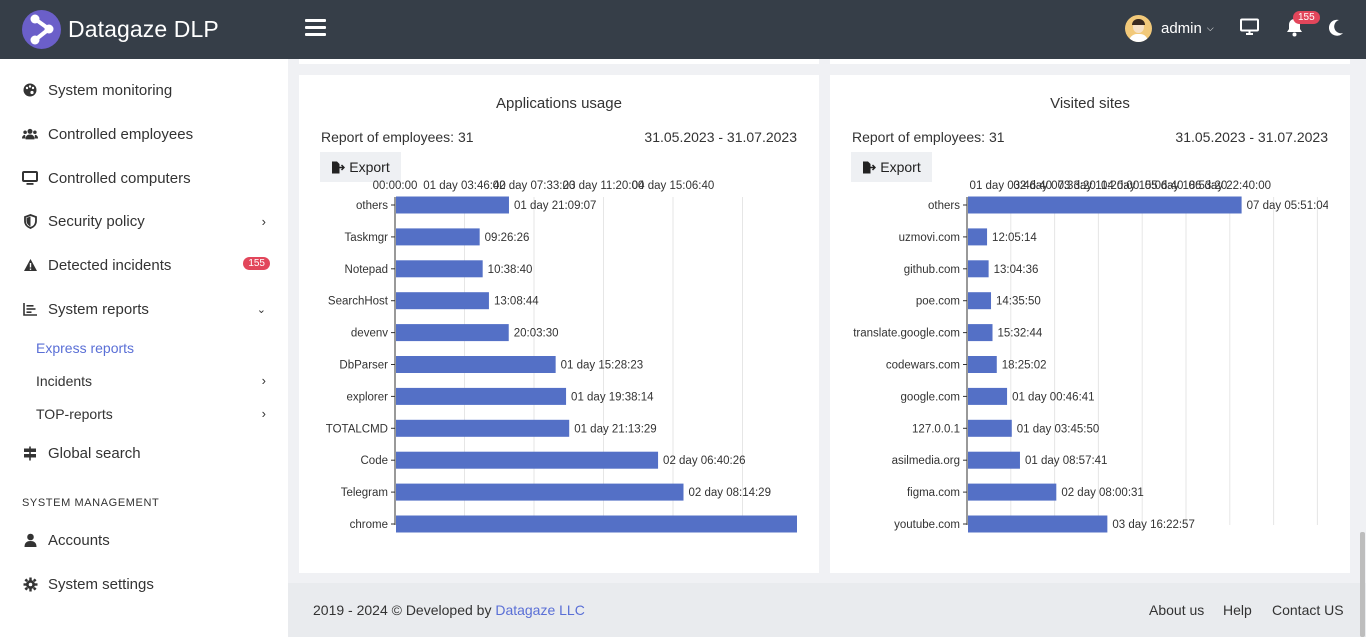  I want to click on bar-value-label: 10:38:40, so click(510, 270).